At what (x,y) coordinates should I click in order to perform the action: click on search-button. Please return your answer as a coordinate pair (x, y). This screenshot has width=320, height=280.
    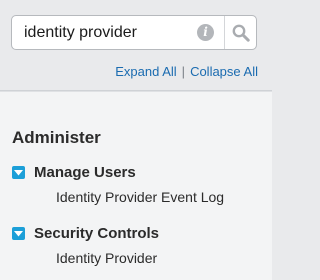
    Looking at the image, I should click on (240, 32).